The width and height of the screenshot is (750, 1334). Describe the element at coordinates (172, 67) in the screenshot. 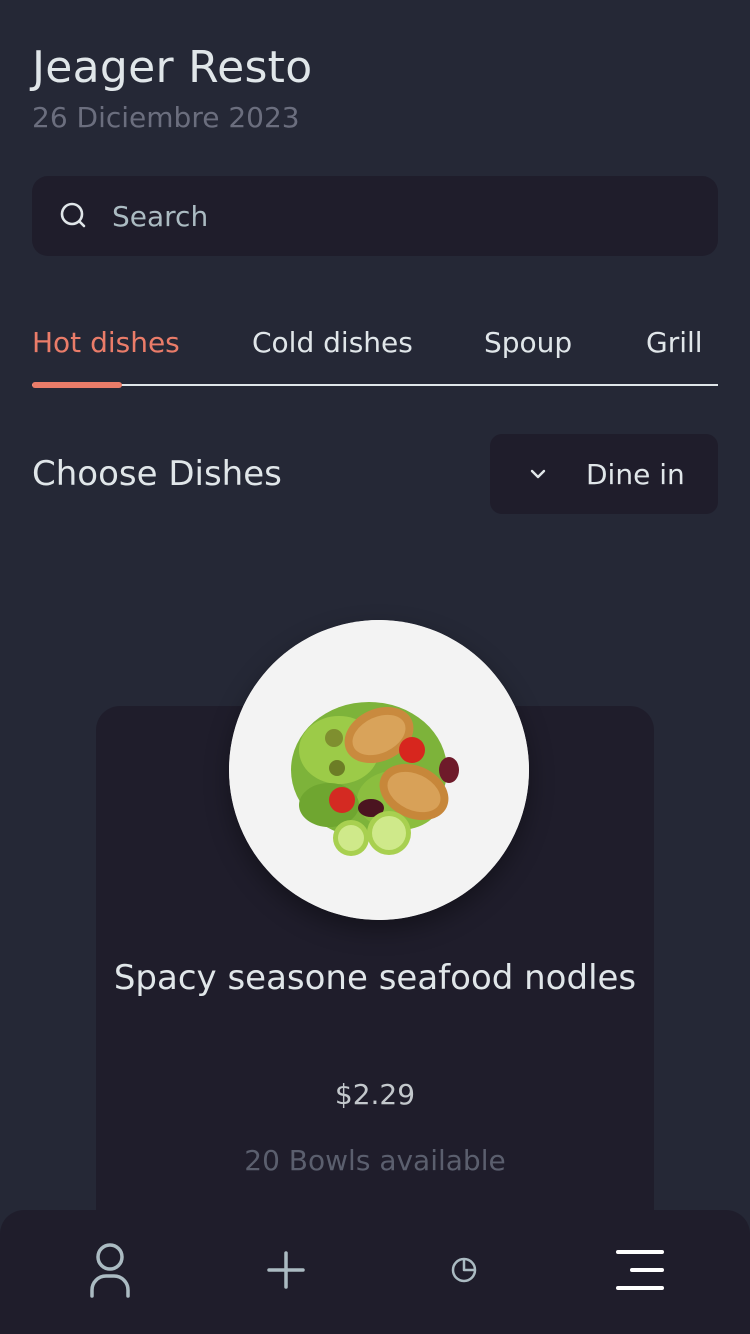

I see `restaurant-title: Jeager Resto` at that location.